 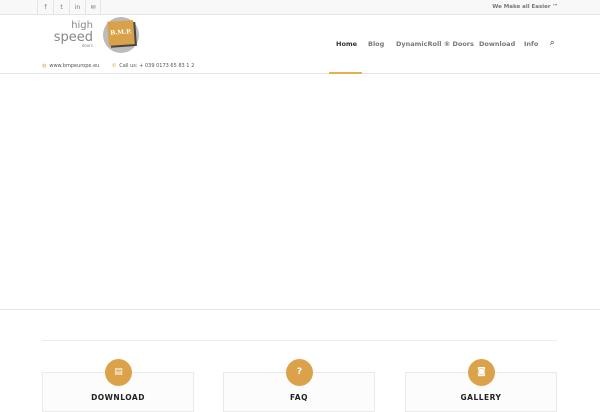 What do you see at coordinates (61, 7) in the screenshot?
I see `twitter-icon: t` at bounding box center [61, 7].